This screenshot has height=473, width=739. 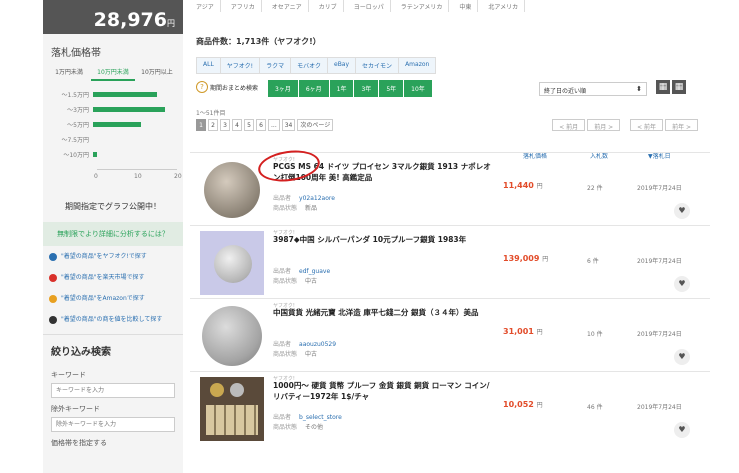 What do you see at coordinates (539, 405) in the screenshot?
I see `price-unit: 円` at bounding box center [539, 405].